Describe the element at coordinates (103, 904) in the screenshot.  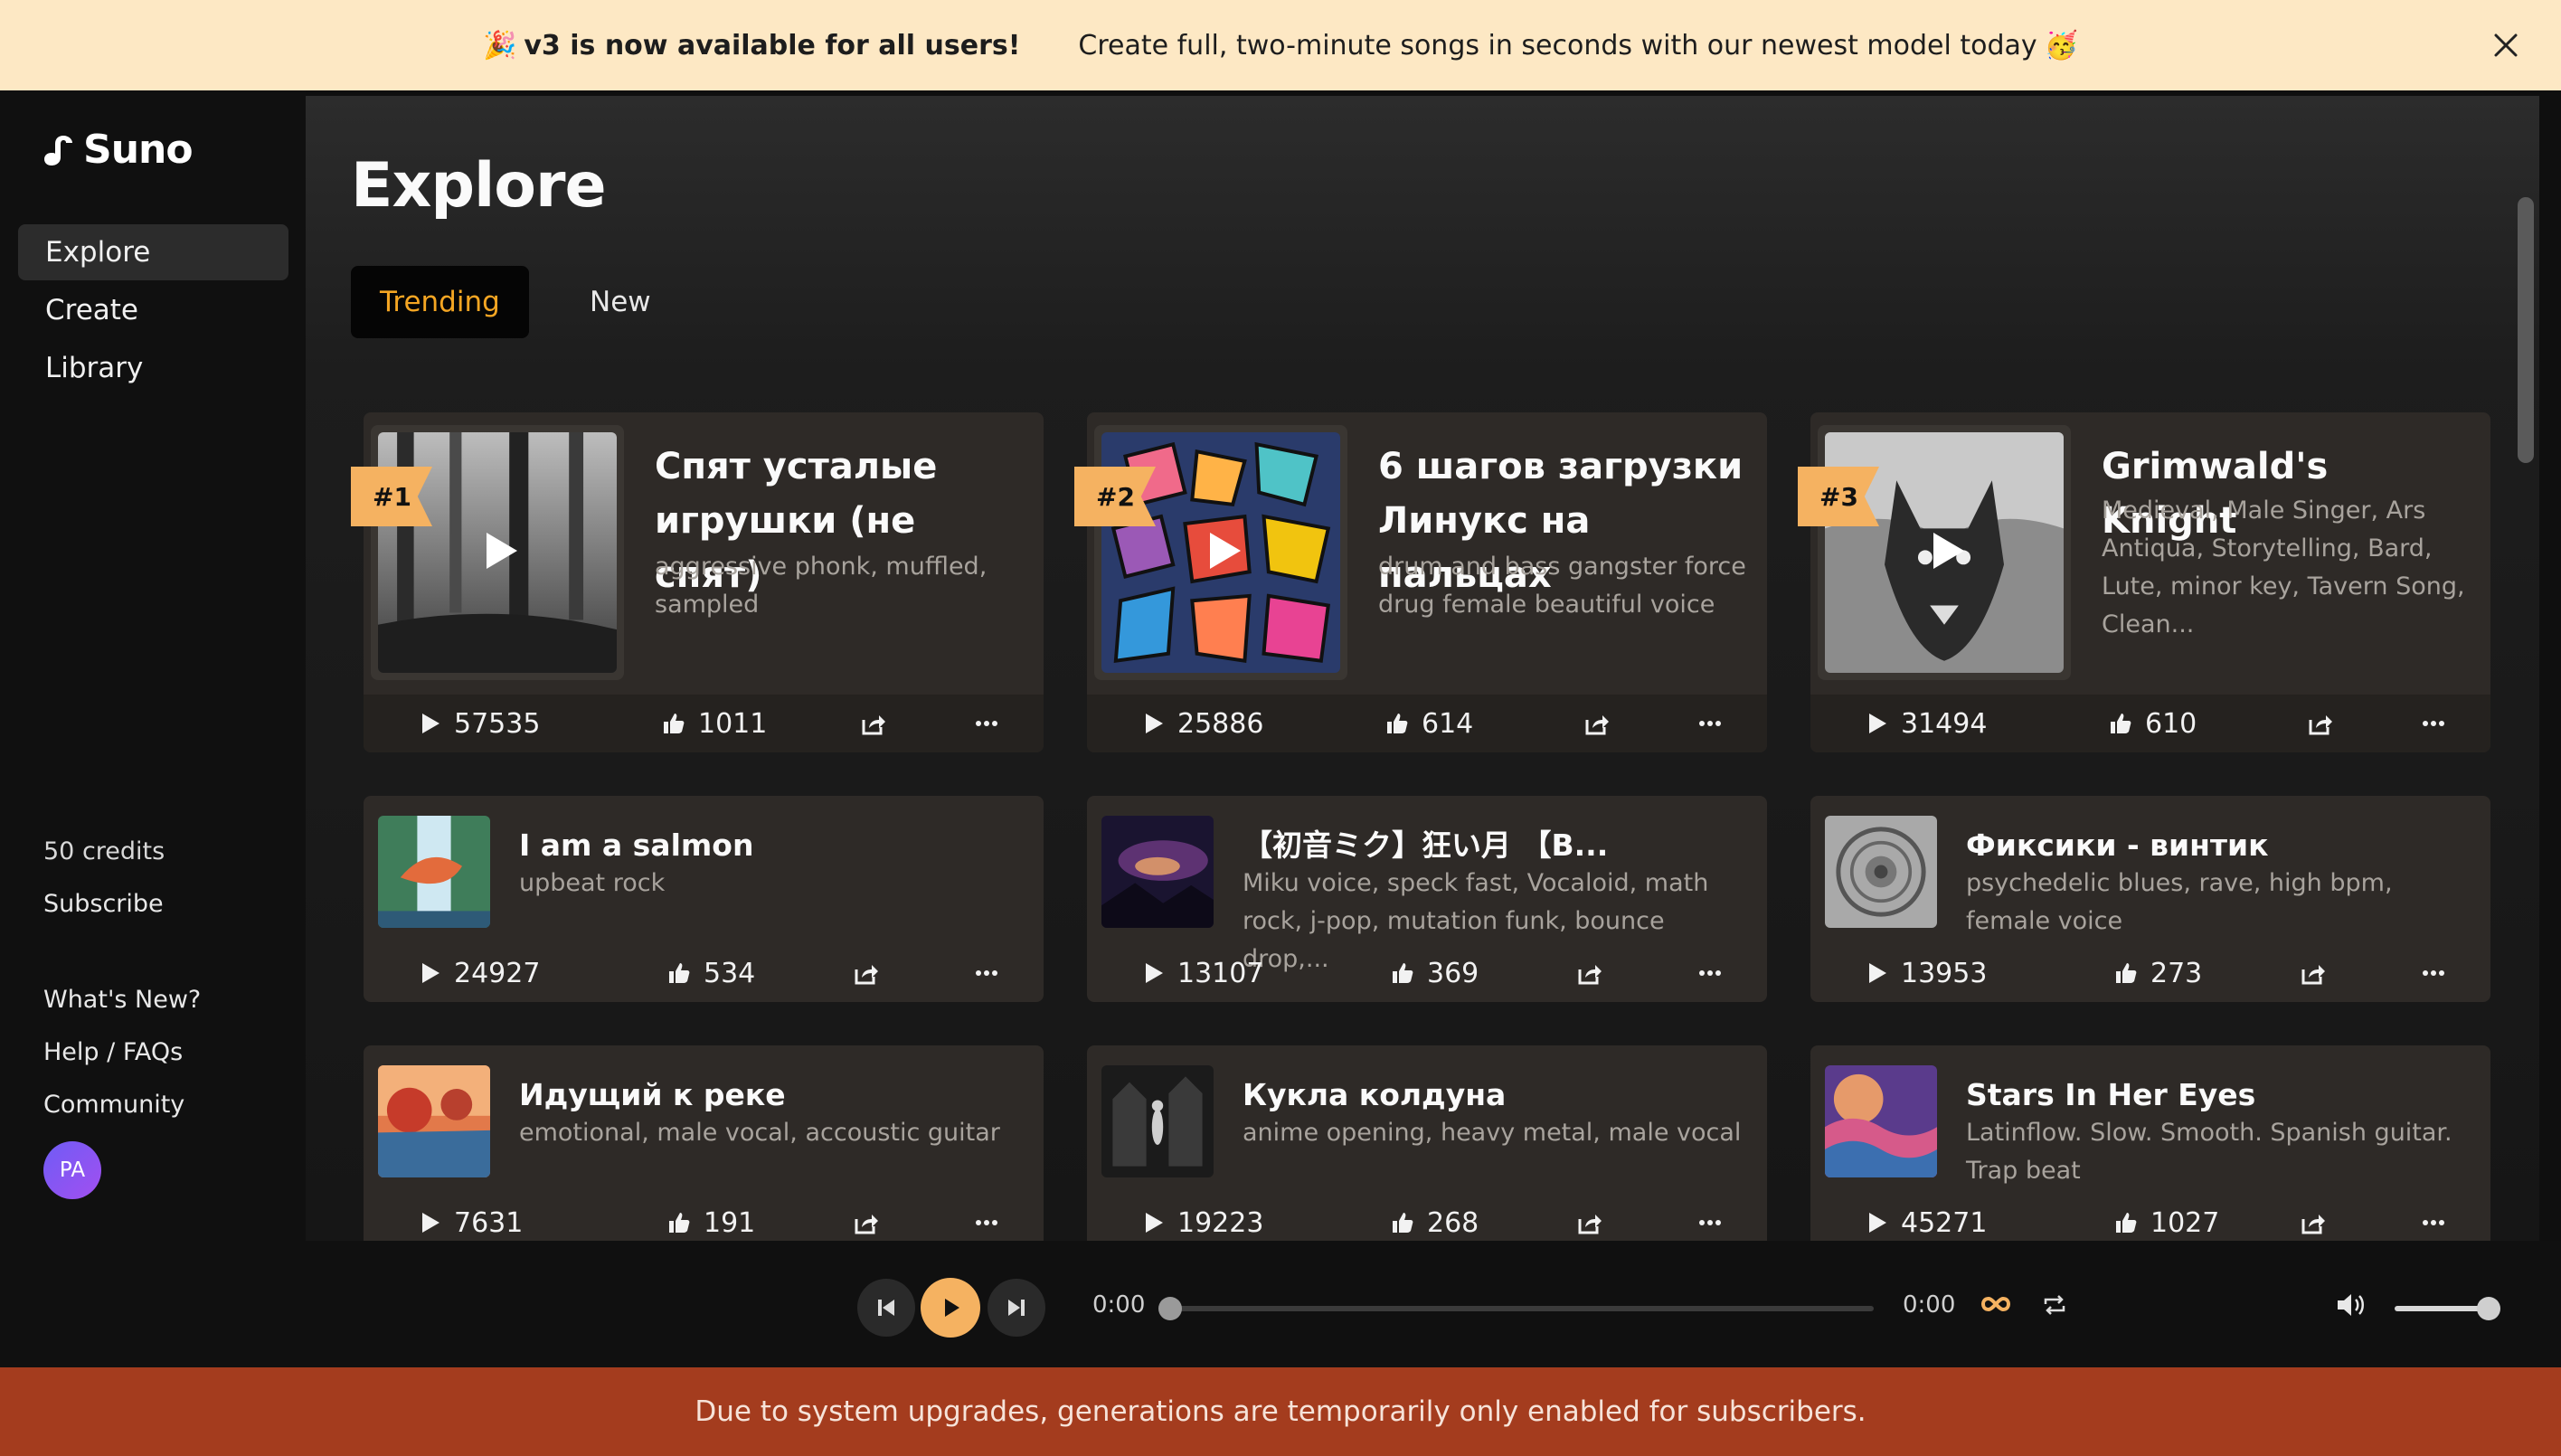
I see `subscribe-link: Subscribe` at that location.